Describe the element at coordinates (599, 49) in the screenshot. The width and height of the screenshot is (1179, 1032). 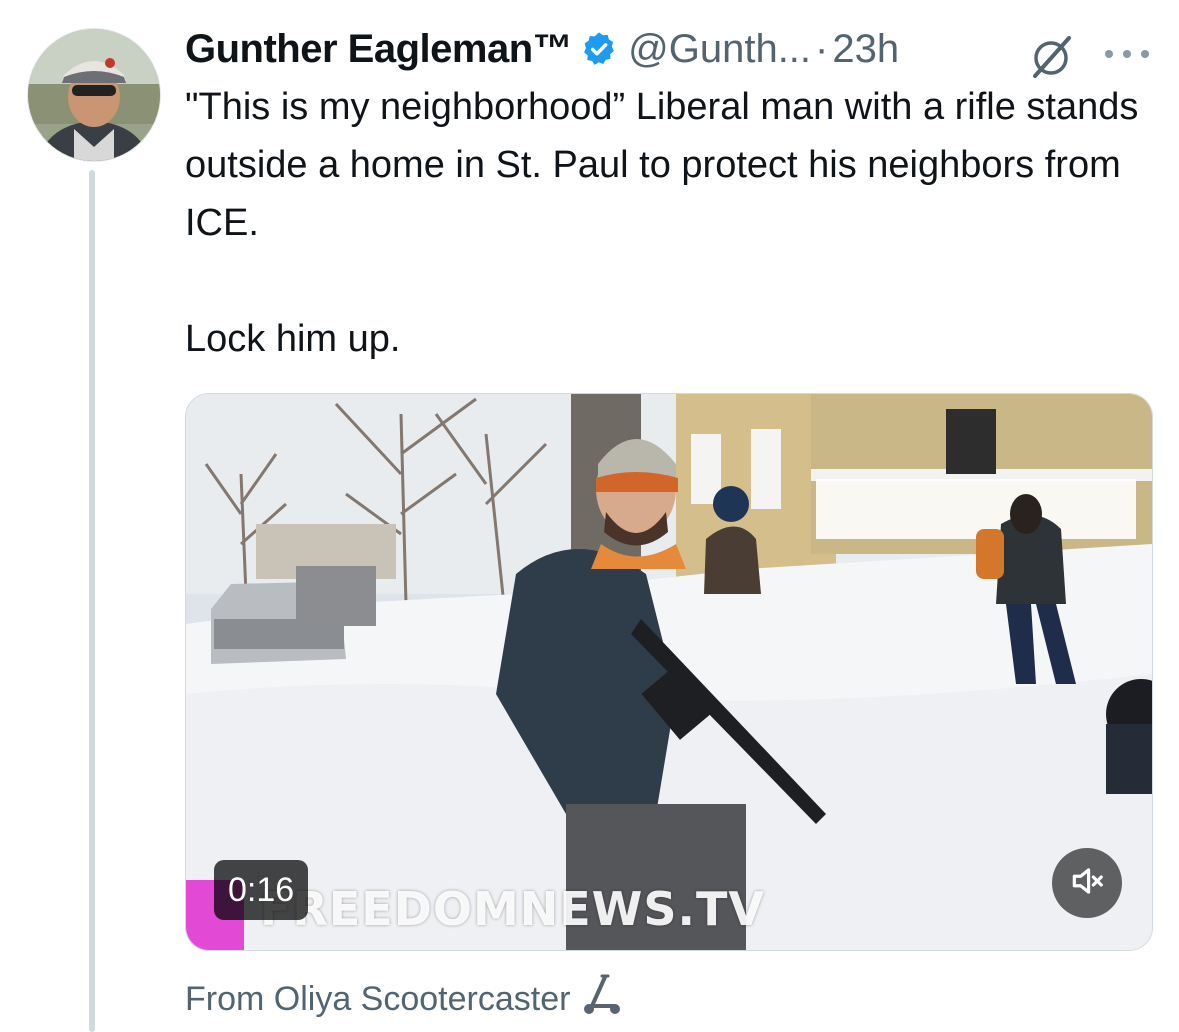
I see `verified-badge-icon` at that location.